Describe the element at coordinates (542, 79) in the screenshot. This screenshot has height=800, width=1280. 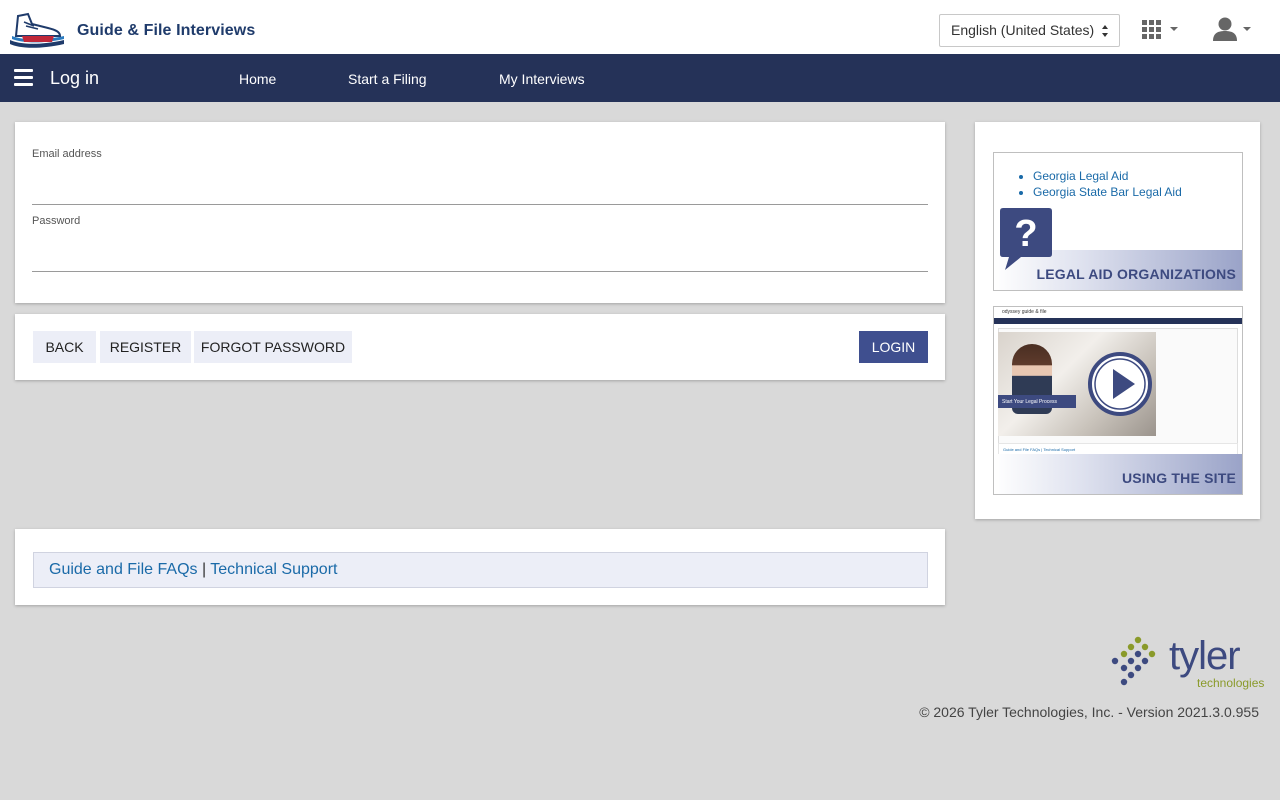
I see `nav-link-my-interviews: My Interviews` at that location.